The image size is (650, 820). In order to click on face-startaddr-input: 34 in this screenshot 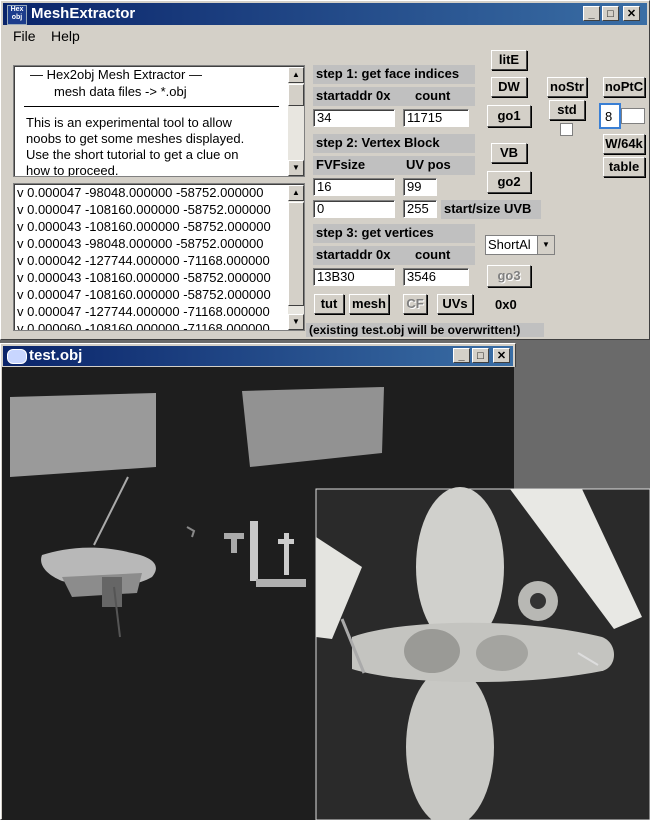, I will do `click(354, 118)`.